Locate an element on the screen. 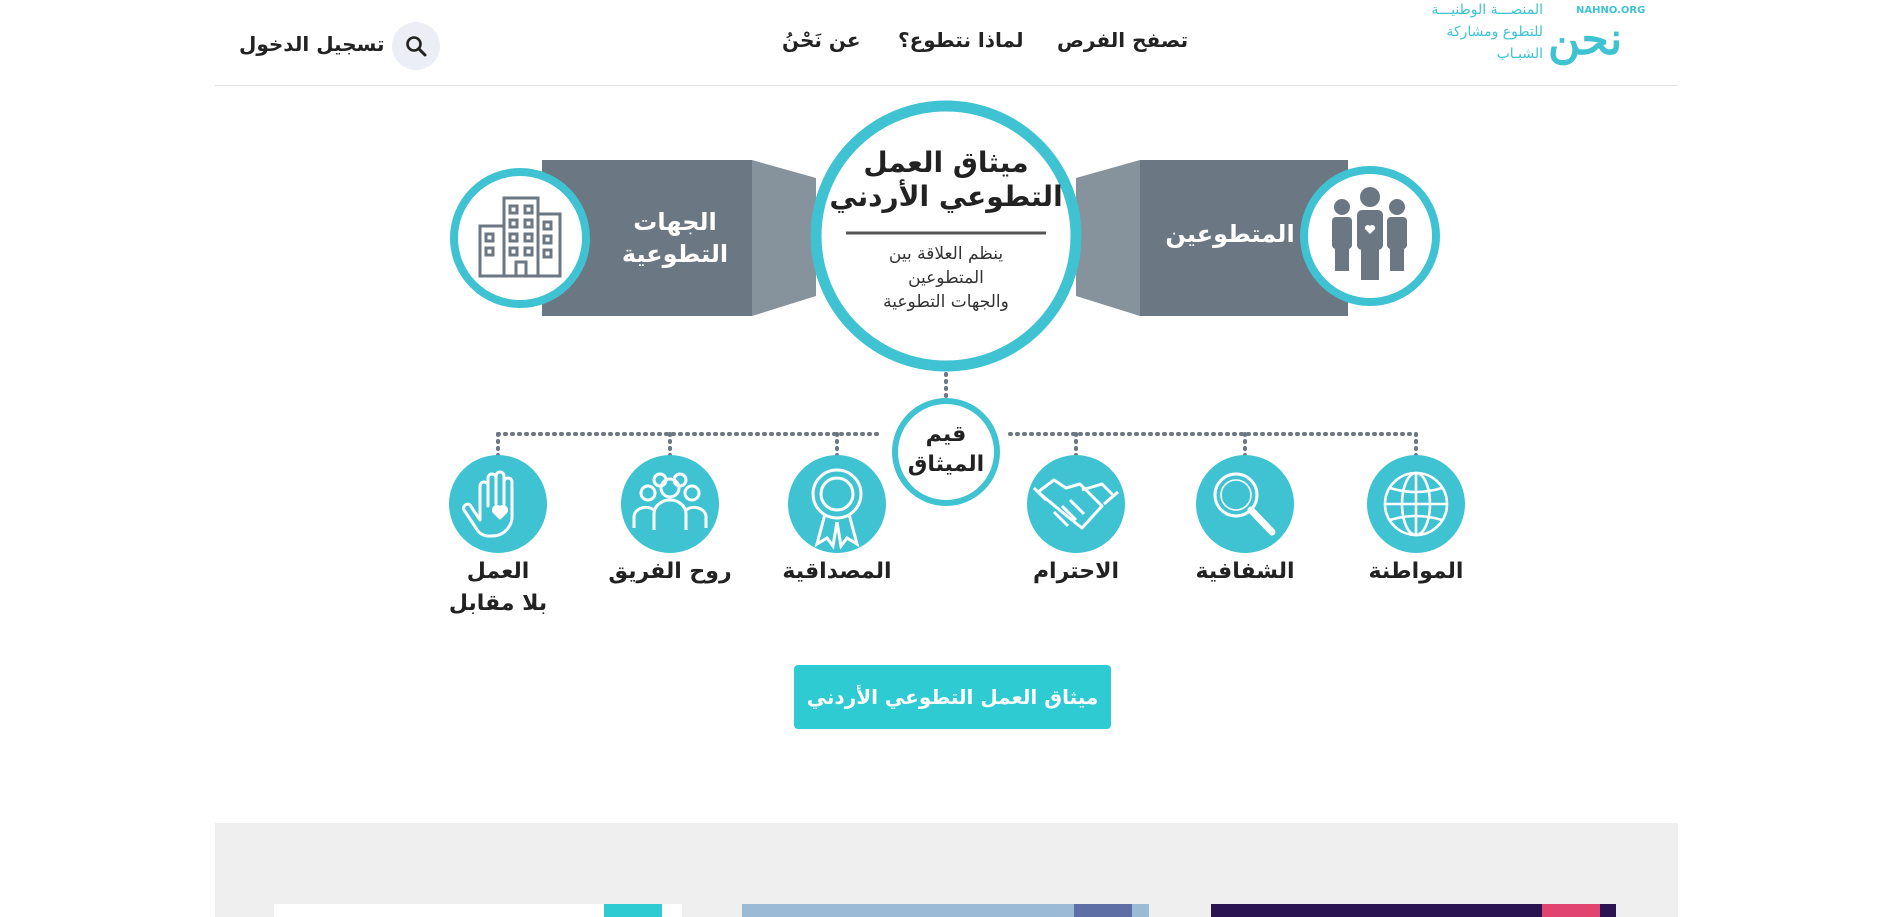  charter-cta-button: ميثاق العمل التطوعي الأردني is located at coordinates (952, 697).